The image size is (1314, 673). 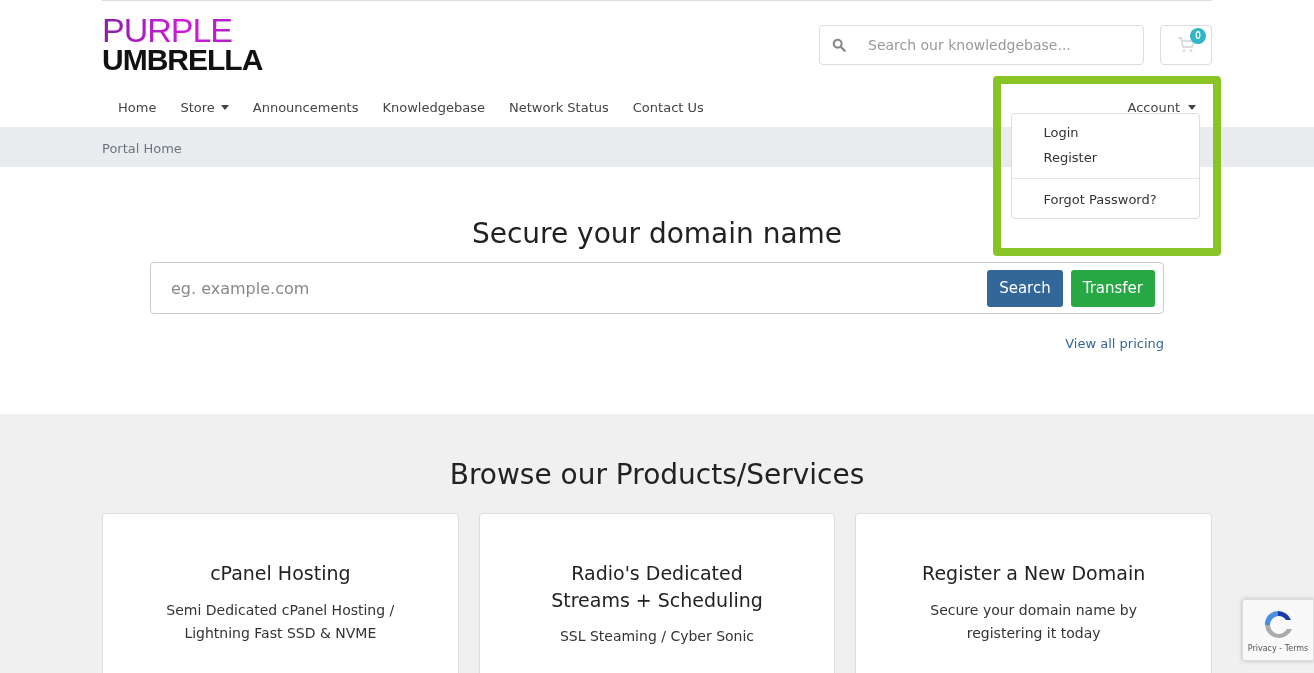 I want to click on search-button: Search, so click(x=1025, y=288).